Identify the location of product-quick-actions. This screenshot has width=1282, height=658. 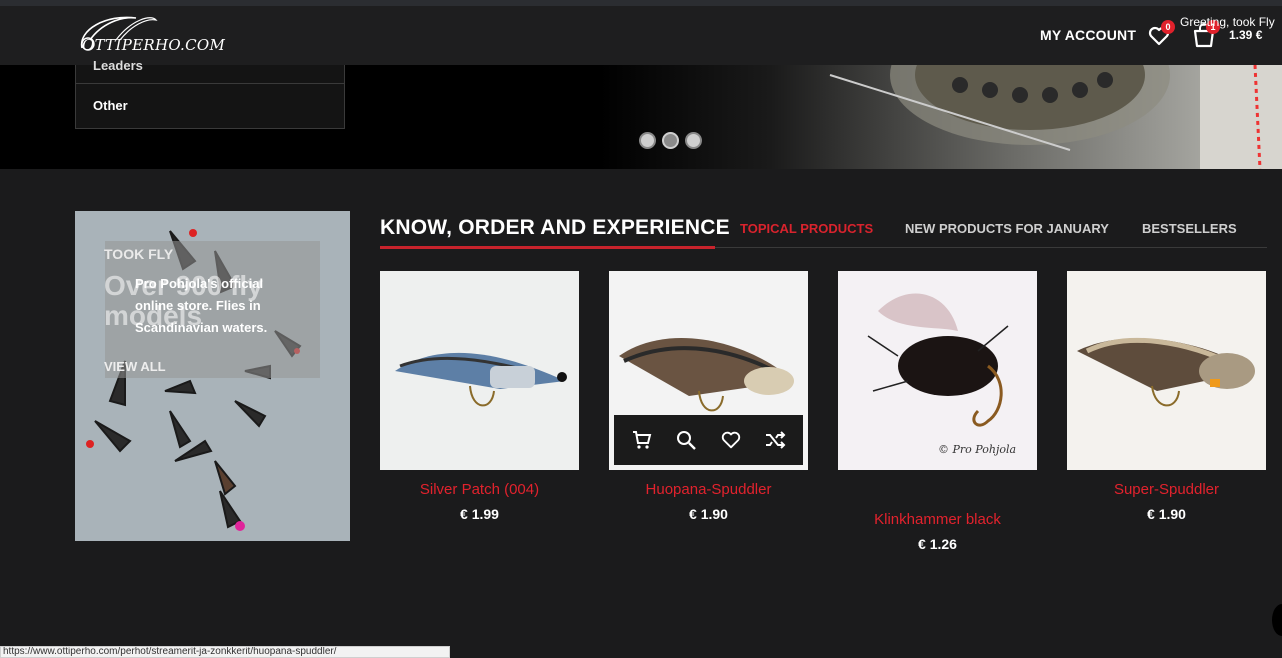
(708, 440).